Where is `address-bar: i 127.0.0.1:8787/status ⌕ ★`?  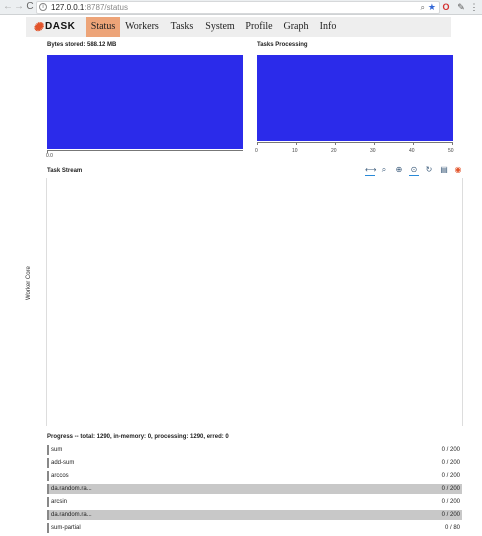
address-bar: i 127.0.0.1:8787/status ⌕ ★ is located at coordinates (238, 7).